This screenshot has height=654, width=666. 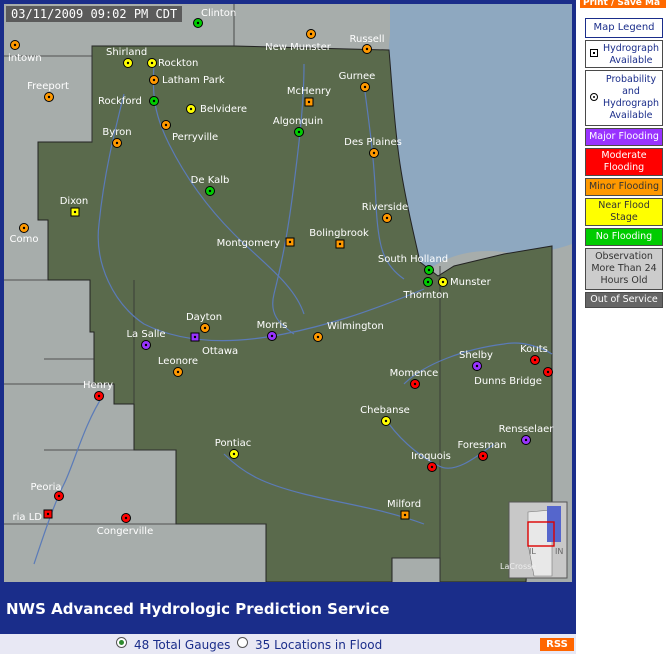 What do you see at coordinates (373, 142) in the screenshot?
I see `gauge-label: Des Plaines` at bounding box center [373, 142].